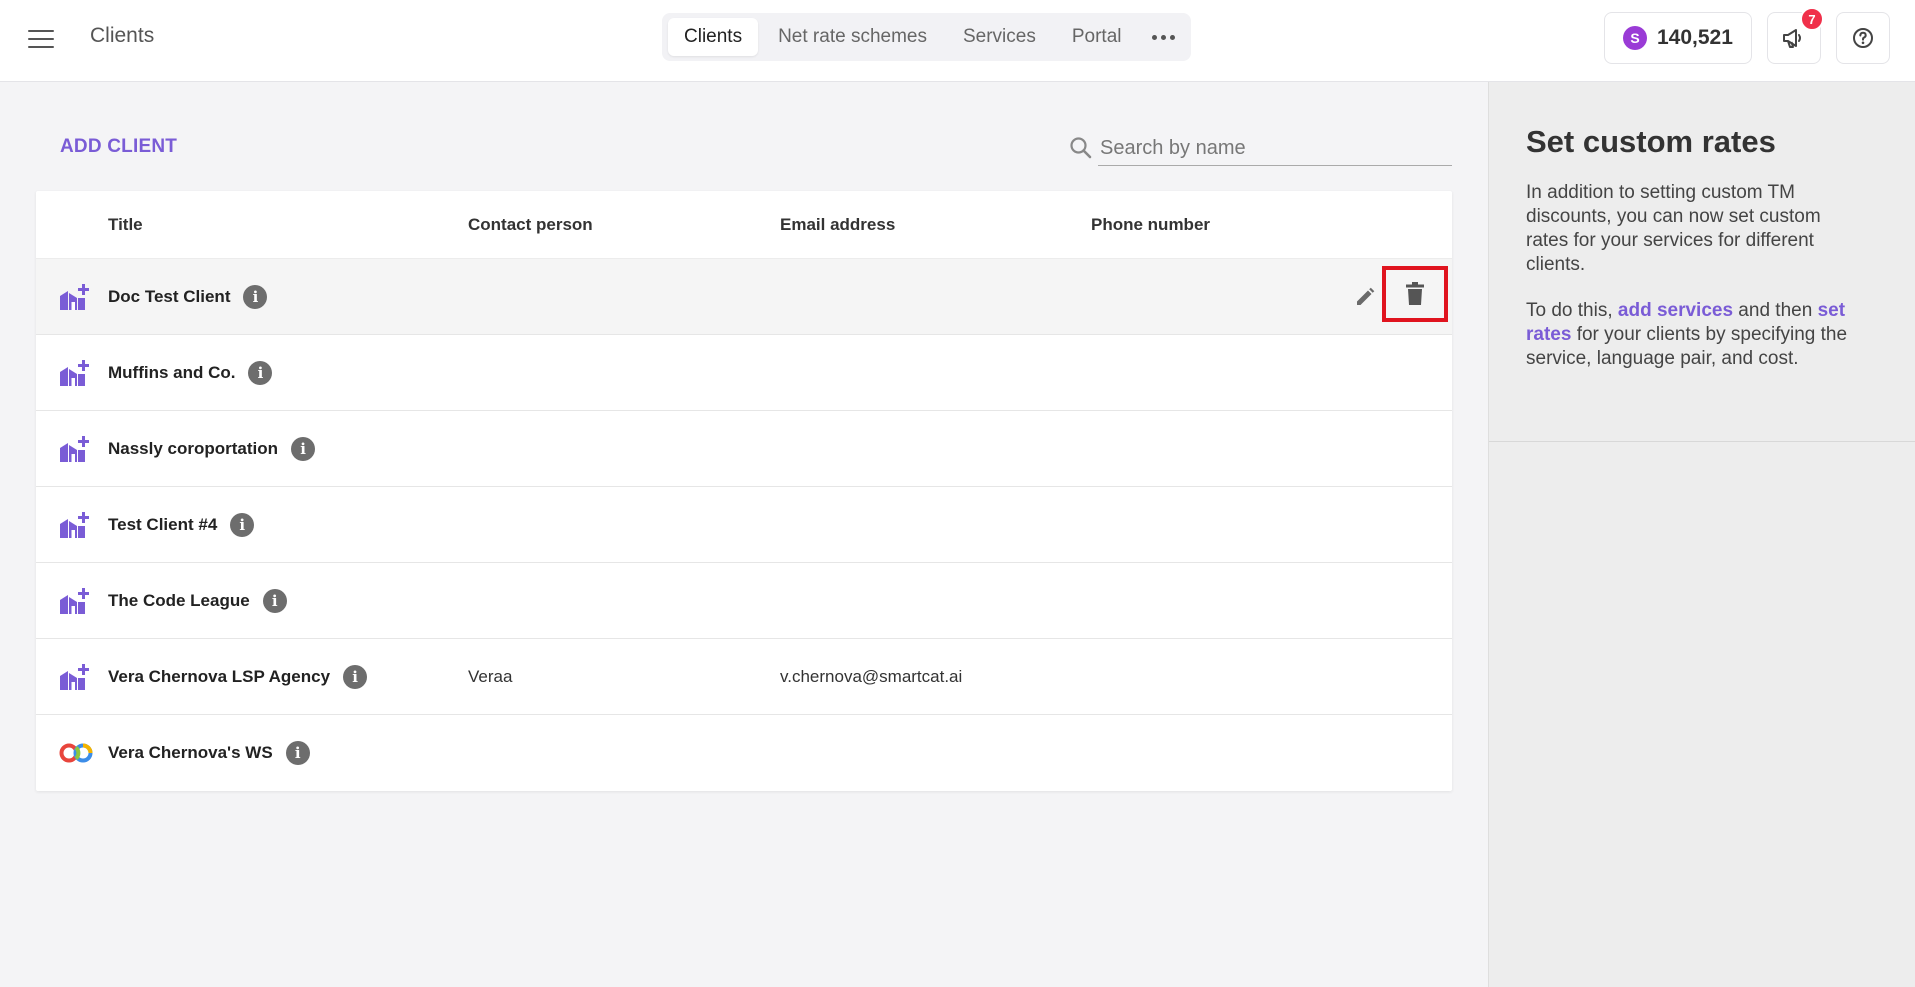  I want to click on trash-icon, so click(1415, 293).